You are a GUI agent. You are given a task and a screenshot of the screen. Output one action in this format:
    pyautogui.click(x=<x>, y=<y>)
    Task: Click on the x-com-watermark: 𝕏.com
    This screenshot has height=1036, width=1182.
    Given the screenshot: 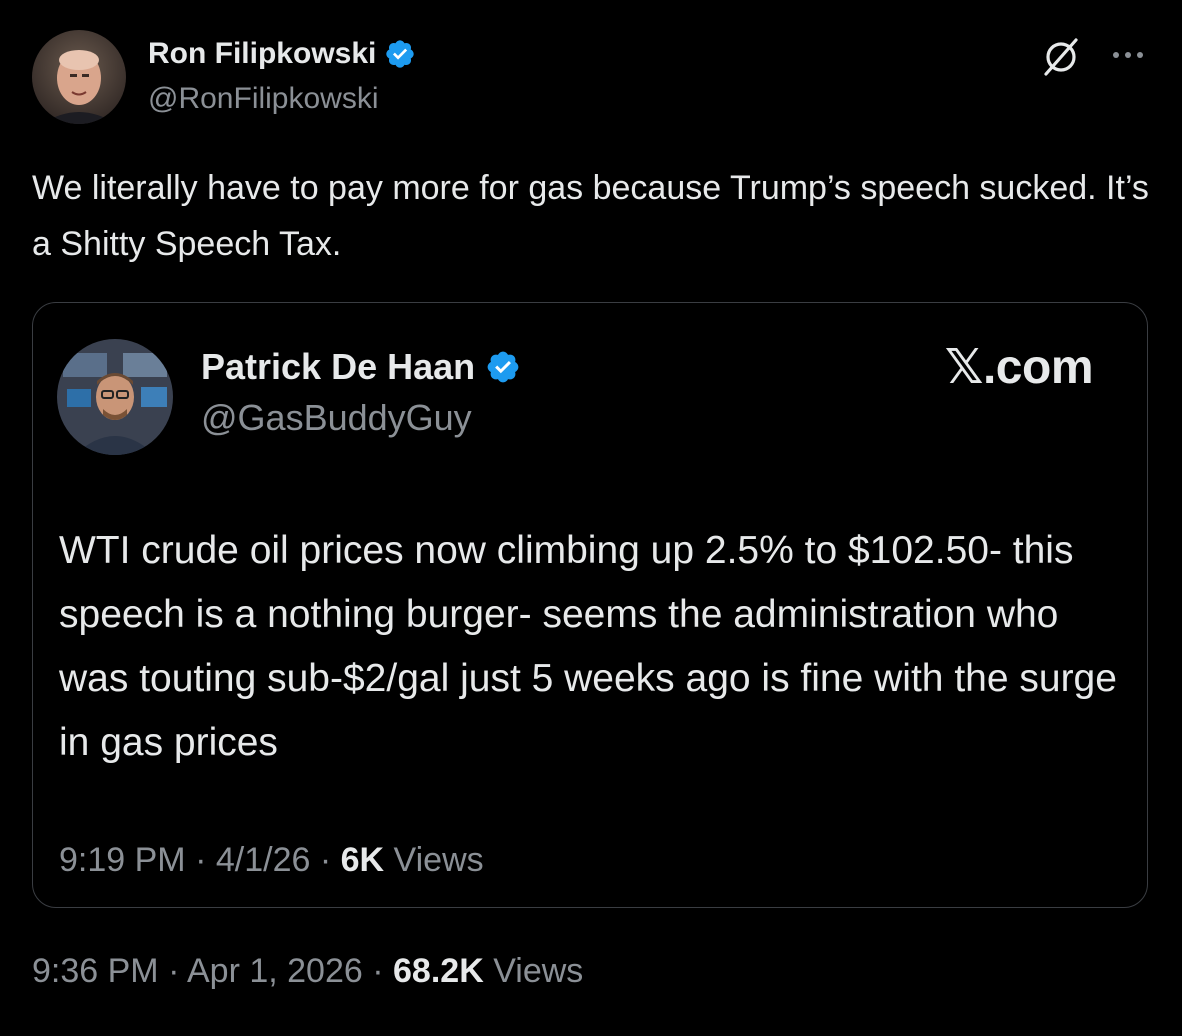 What is the action you would take?
    pyautogui.click(x=1019, y=367)
    